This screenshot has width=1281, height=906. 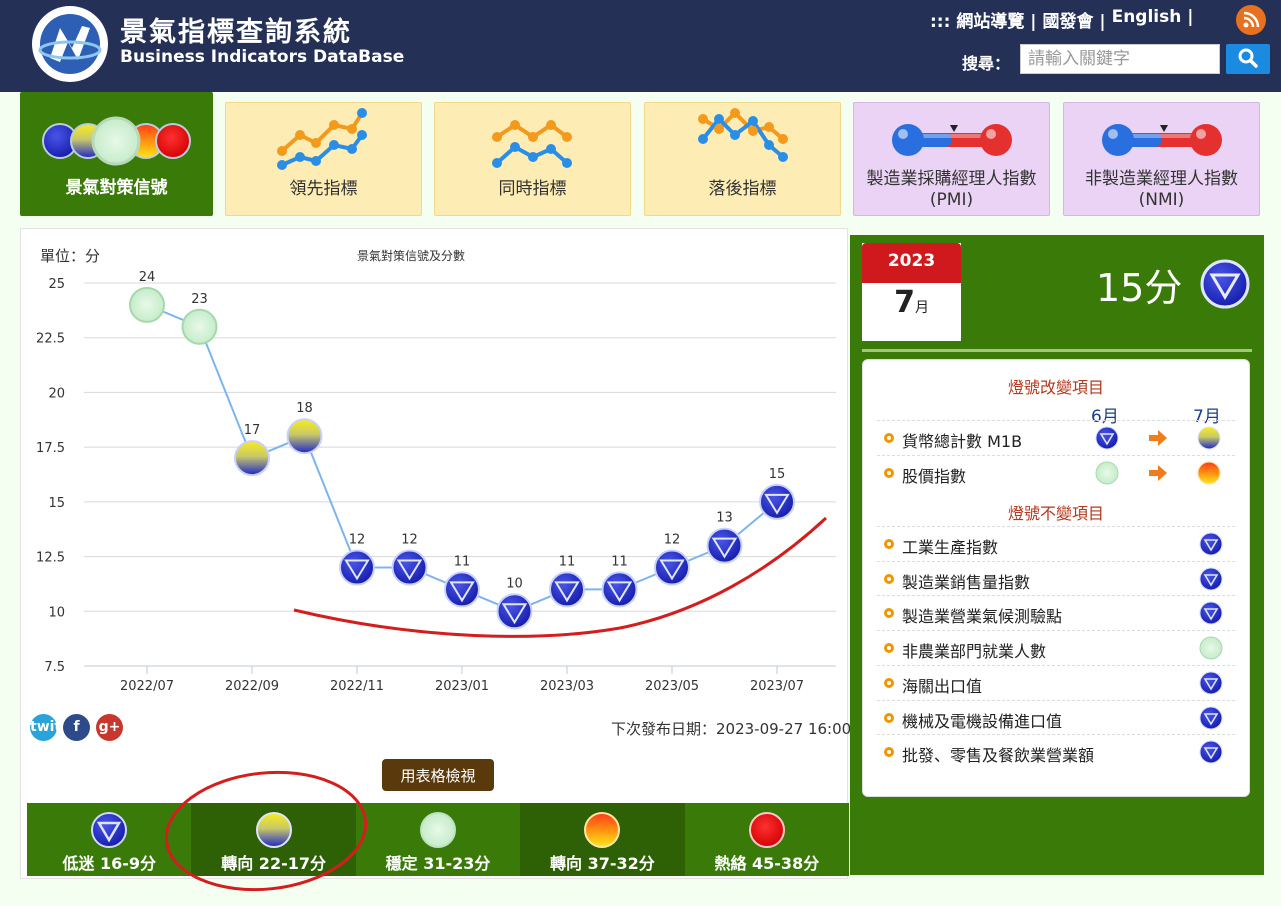 What do you see at coordinates (952, 140) in the screenshot?
I see `thermometer-icon` at bounding box center [952, 140].